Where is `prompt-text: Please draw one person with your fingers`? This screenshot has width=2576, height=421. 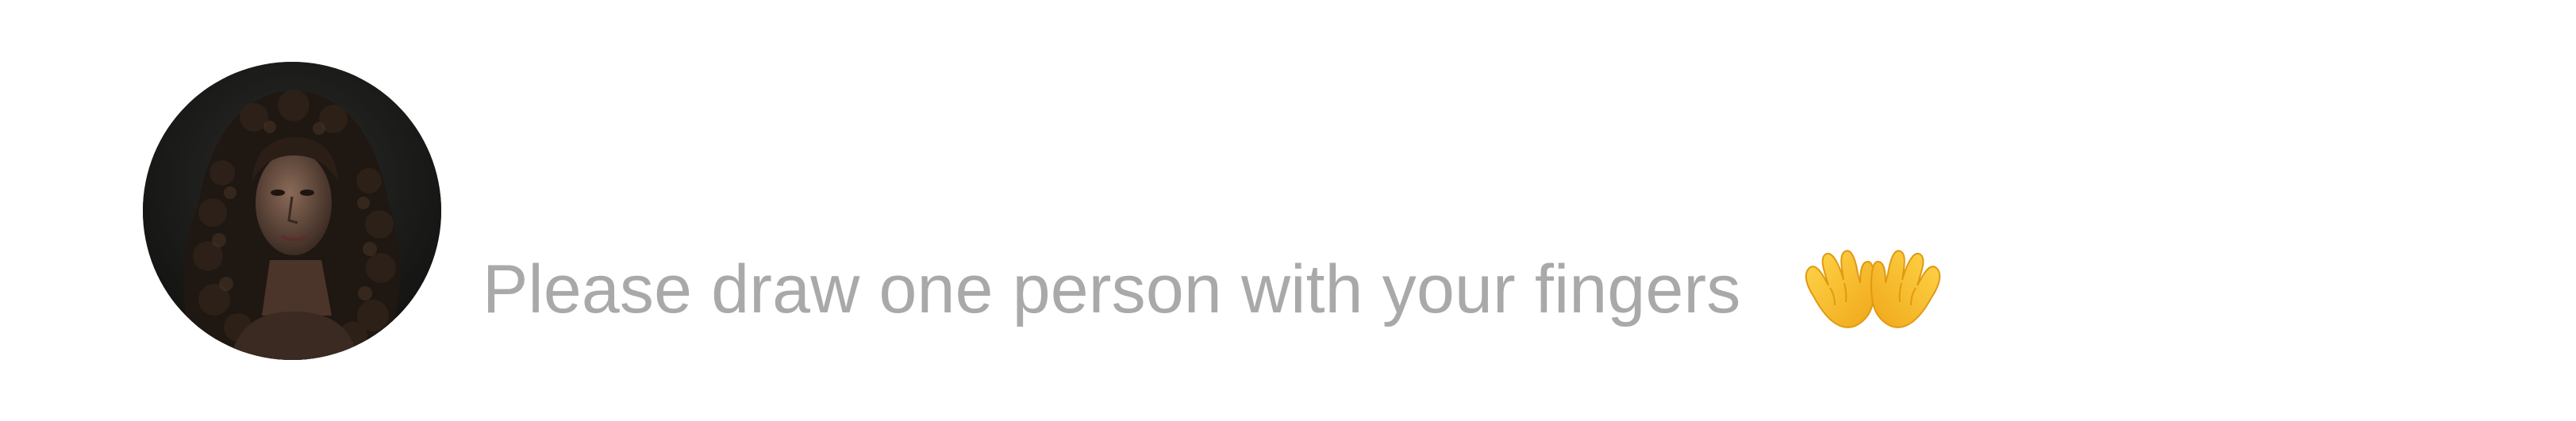
prompt-text: Please draw one person with your fingers is located at coordinates (1112, 289).